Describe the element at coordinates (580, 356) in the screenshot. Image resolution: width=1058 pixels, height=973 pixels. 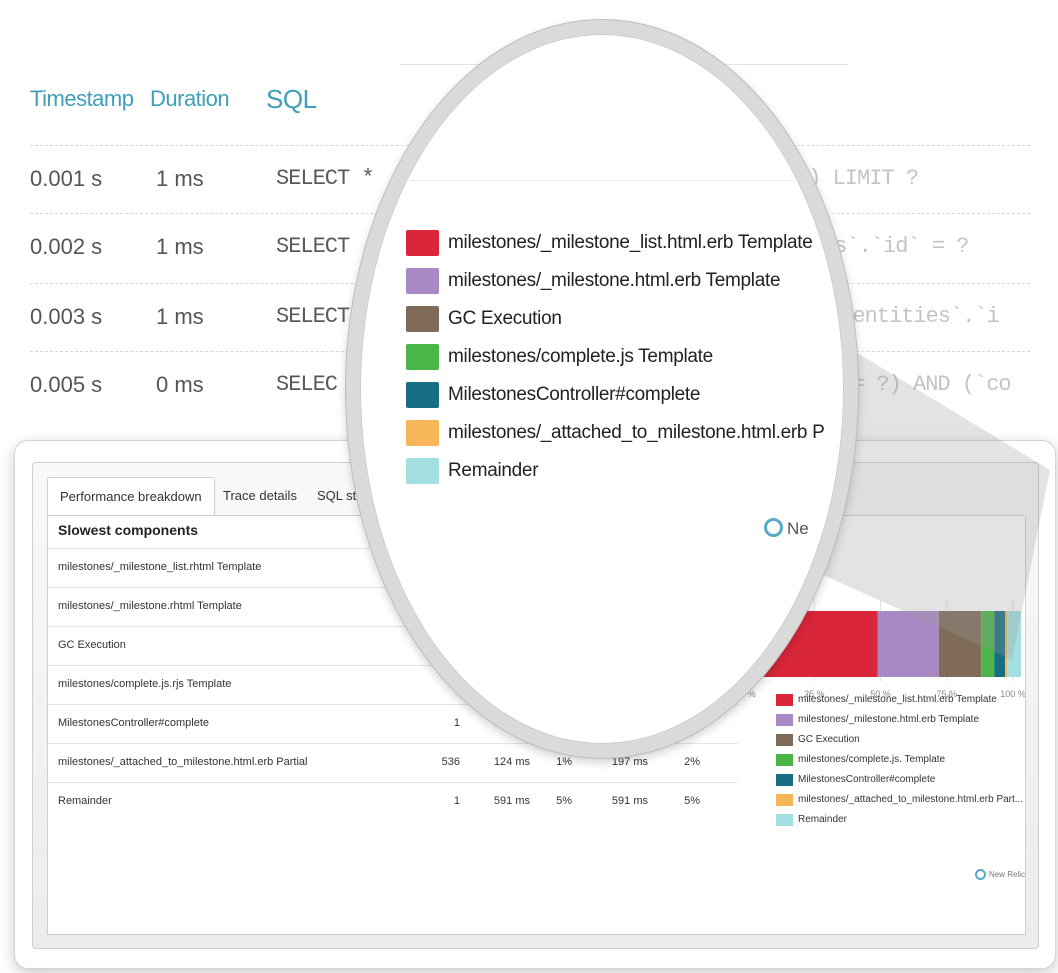
I see `legend-label: milestones/complete.js Template` at that location.